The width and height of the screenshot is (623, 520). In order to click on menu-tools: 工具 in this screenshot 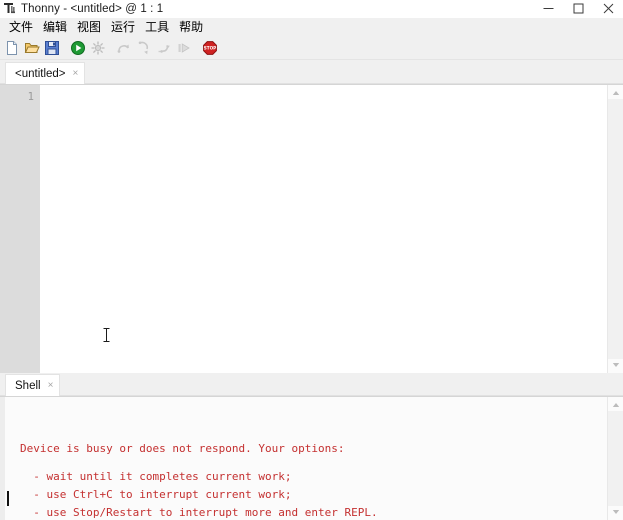, I will do `click(157, 27)`.